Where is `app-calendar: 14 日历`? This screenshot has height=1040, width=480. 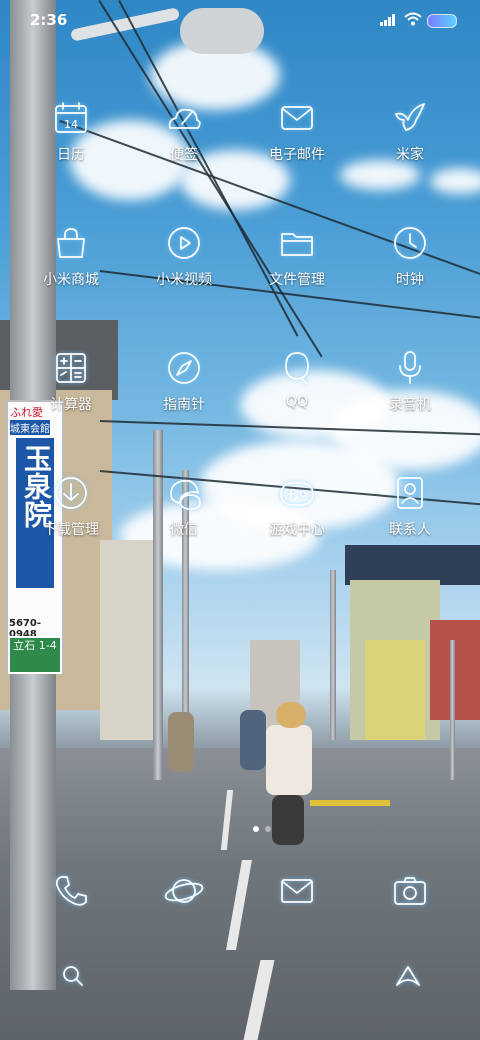 app-calendar: 14 日历 is located at coordinates (71, 131).